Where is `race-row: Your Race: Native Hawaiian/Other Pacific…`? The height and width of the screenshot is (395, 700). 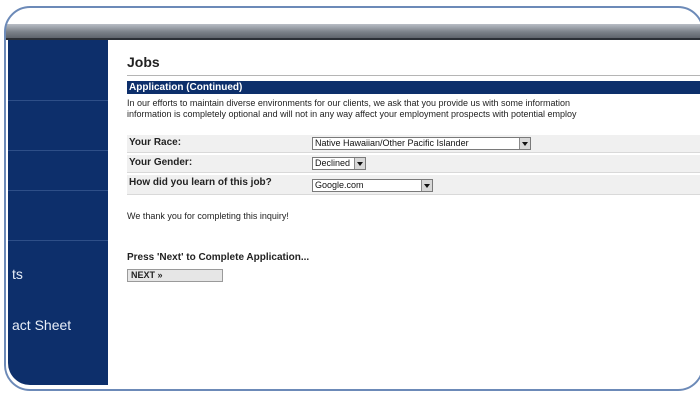 race-row: Your Race: Native Hawaiian/Other Pacific… is located at coordinates (413, 144).